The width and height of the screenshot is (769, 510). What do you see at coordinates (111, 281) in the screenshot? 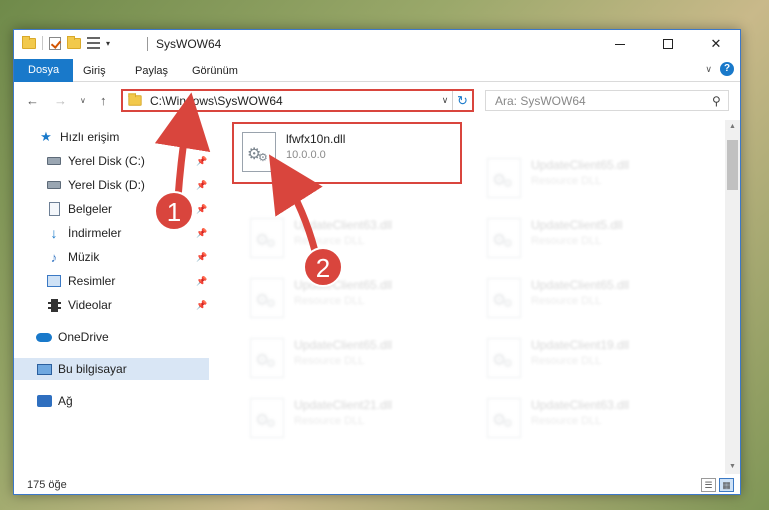
I see `sidebar-item-pictures: Resimler 📌` at bounding box center [111, 281].